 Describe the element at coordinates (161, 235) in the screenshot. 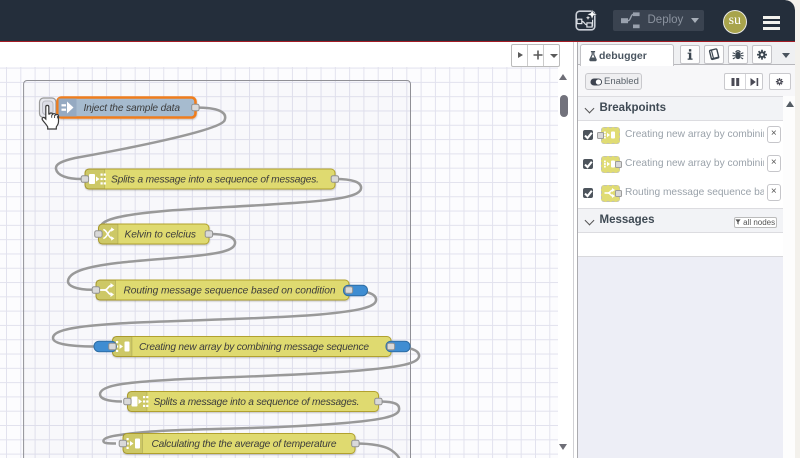

I see `svg-text: Kelvin to celcius` at that location.